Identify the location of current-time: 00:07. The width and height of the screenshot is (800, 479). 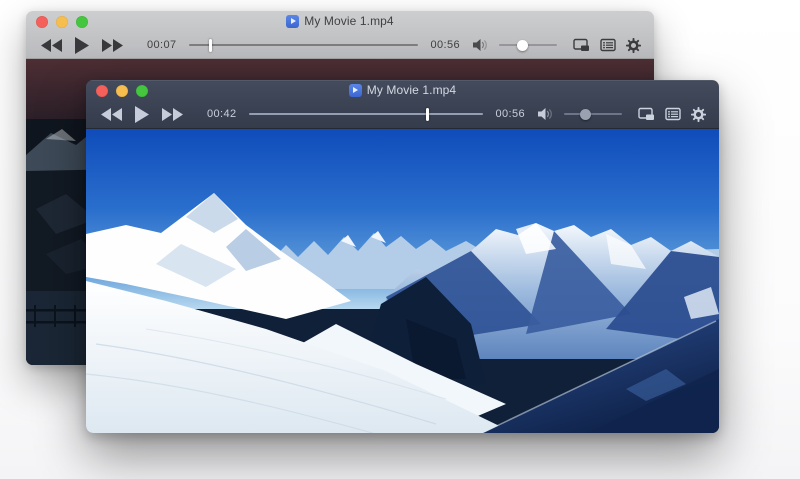
(162, 45).